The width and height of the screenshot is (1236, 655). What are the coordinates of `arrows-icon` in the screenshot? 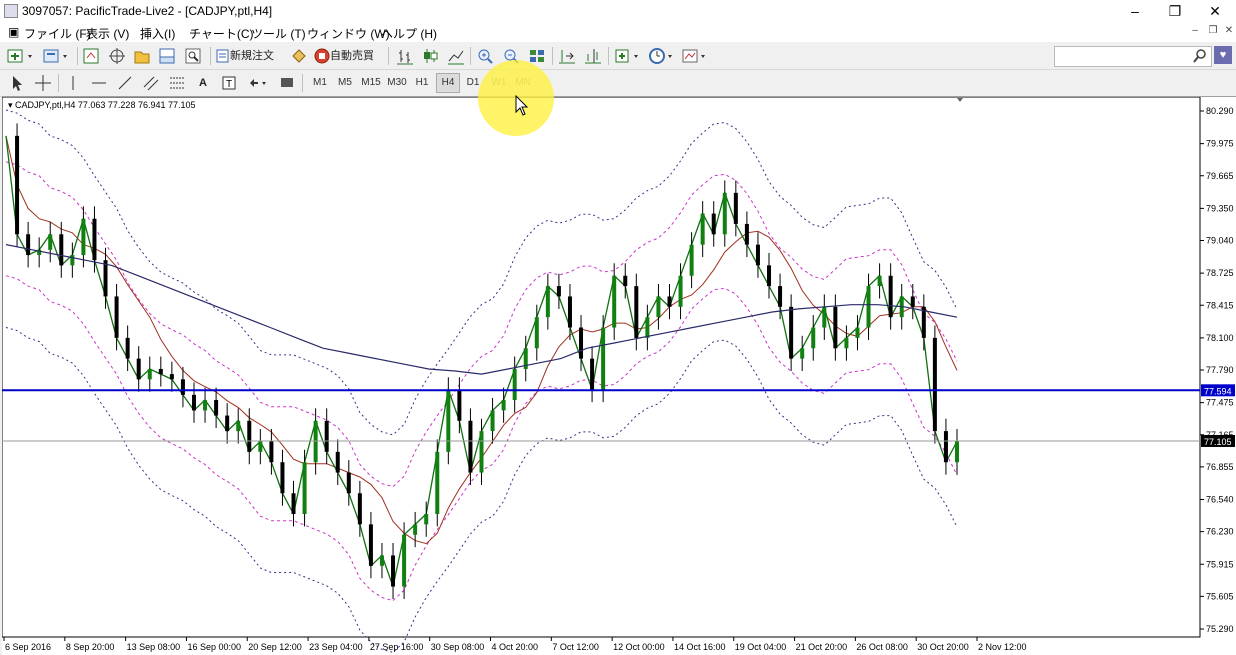 It's located at (259, 83).